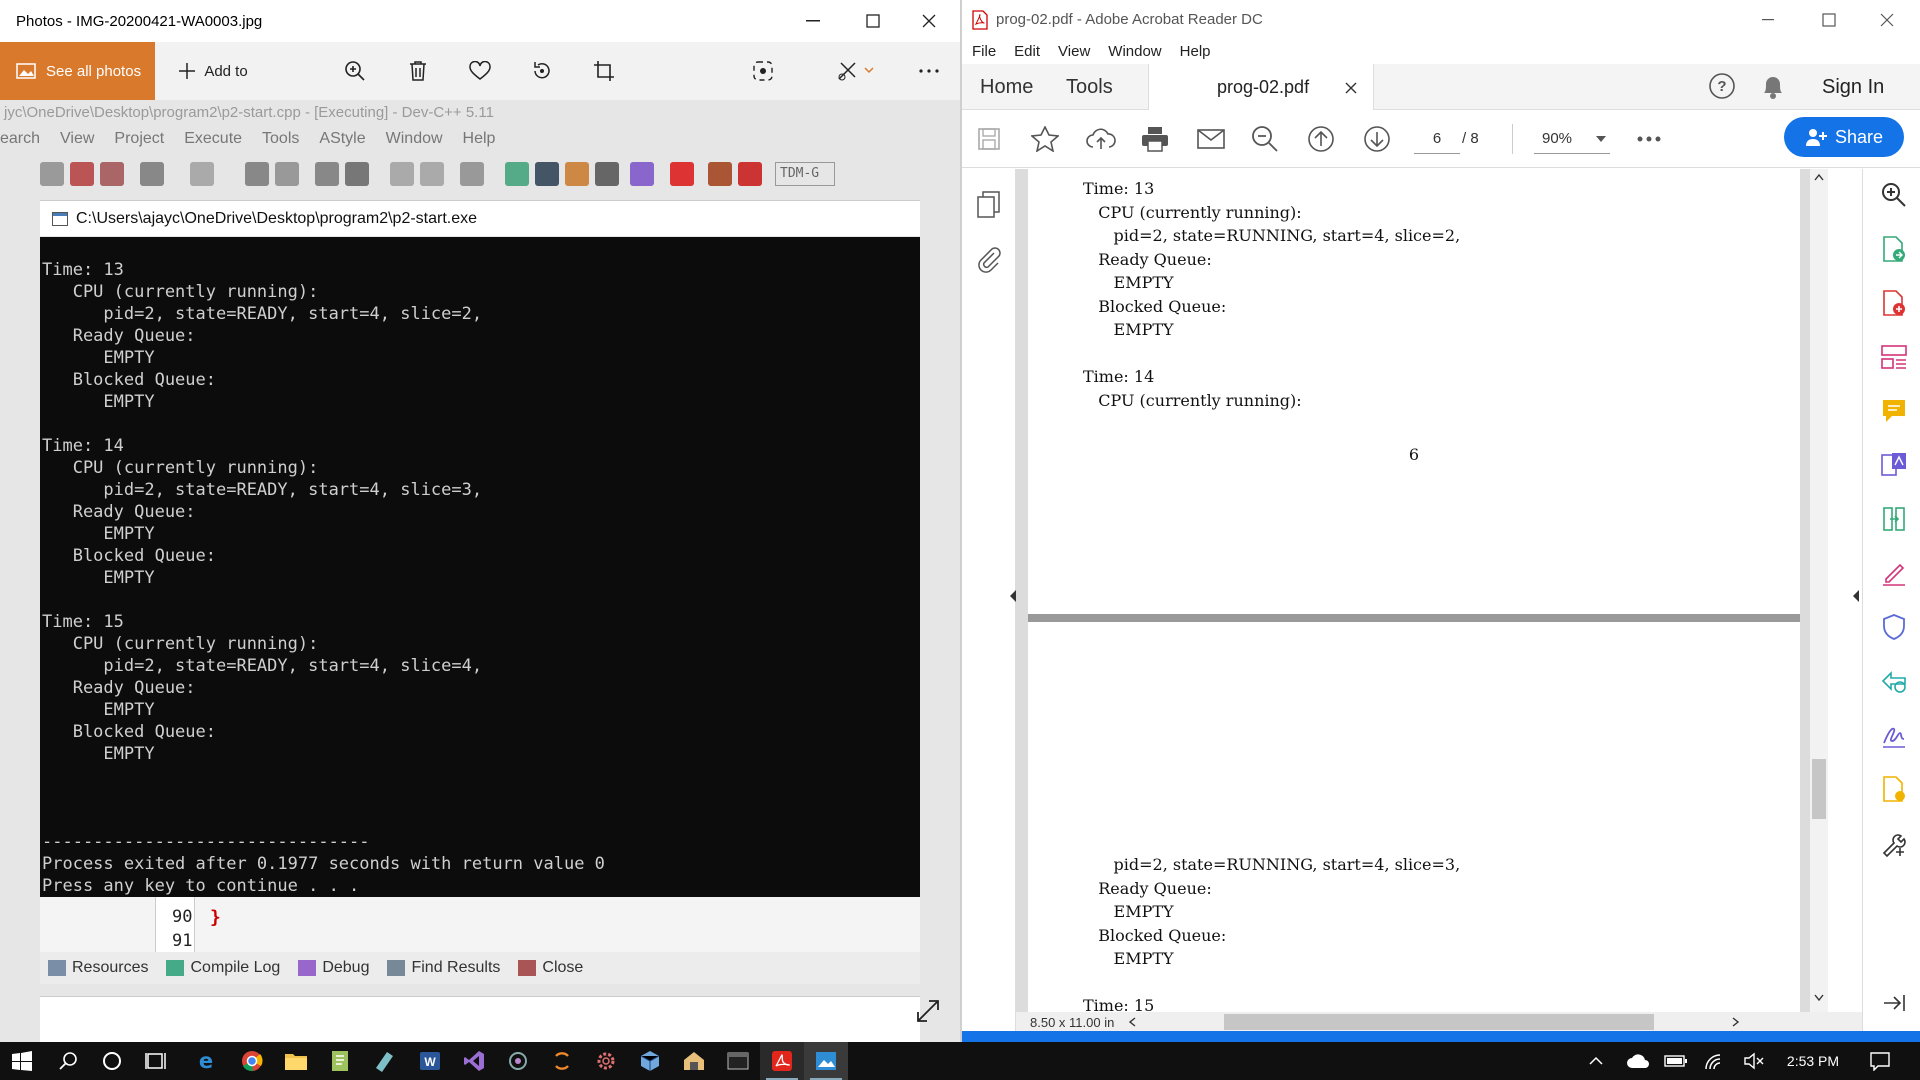 The width and height of the screenshot is (1920, 1080). What do you see at coordinates (1265, 139) in the screenshot?
I see `zoom-search-icon` at bounding box center [1265, 139].